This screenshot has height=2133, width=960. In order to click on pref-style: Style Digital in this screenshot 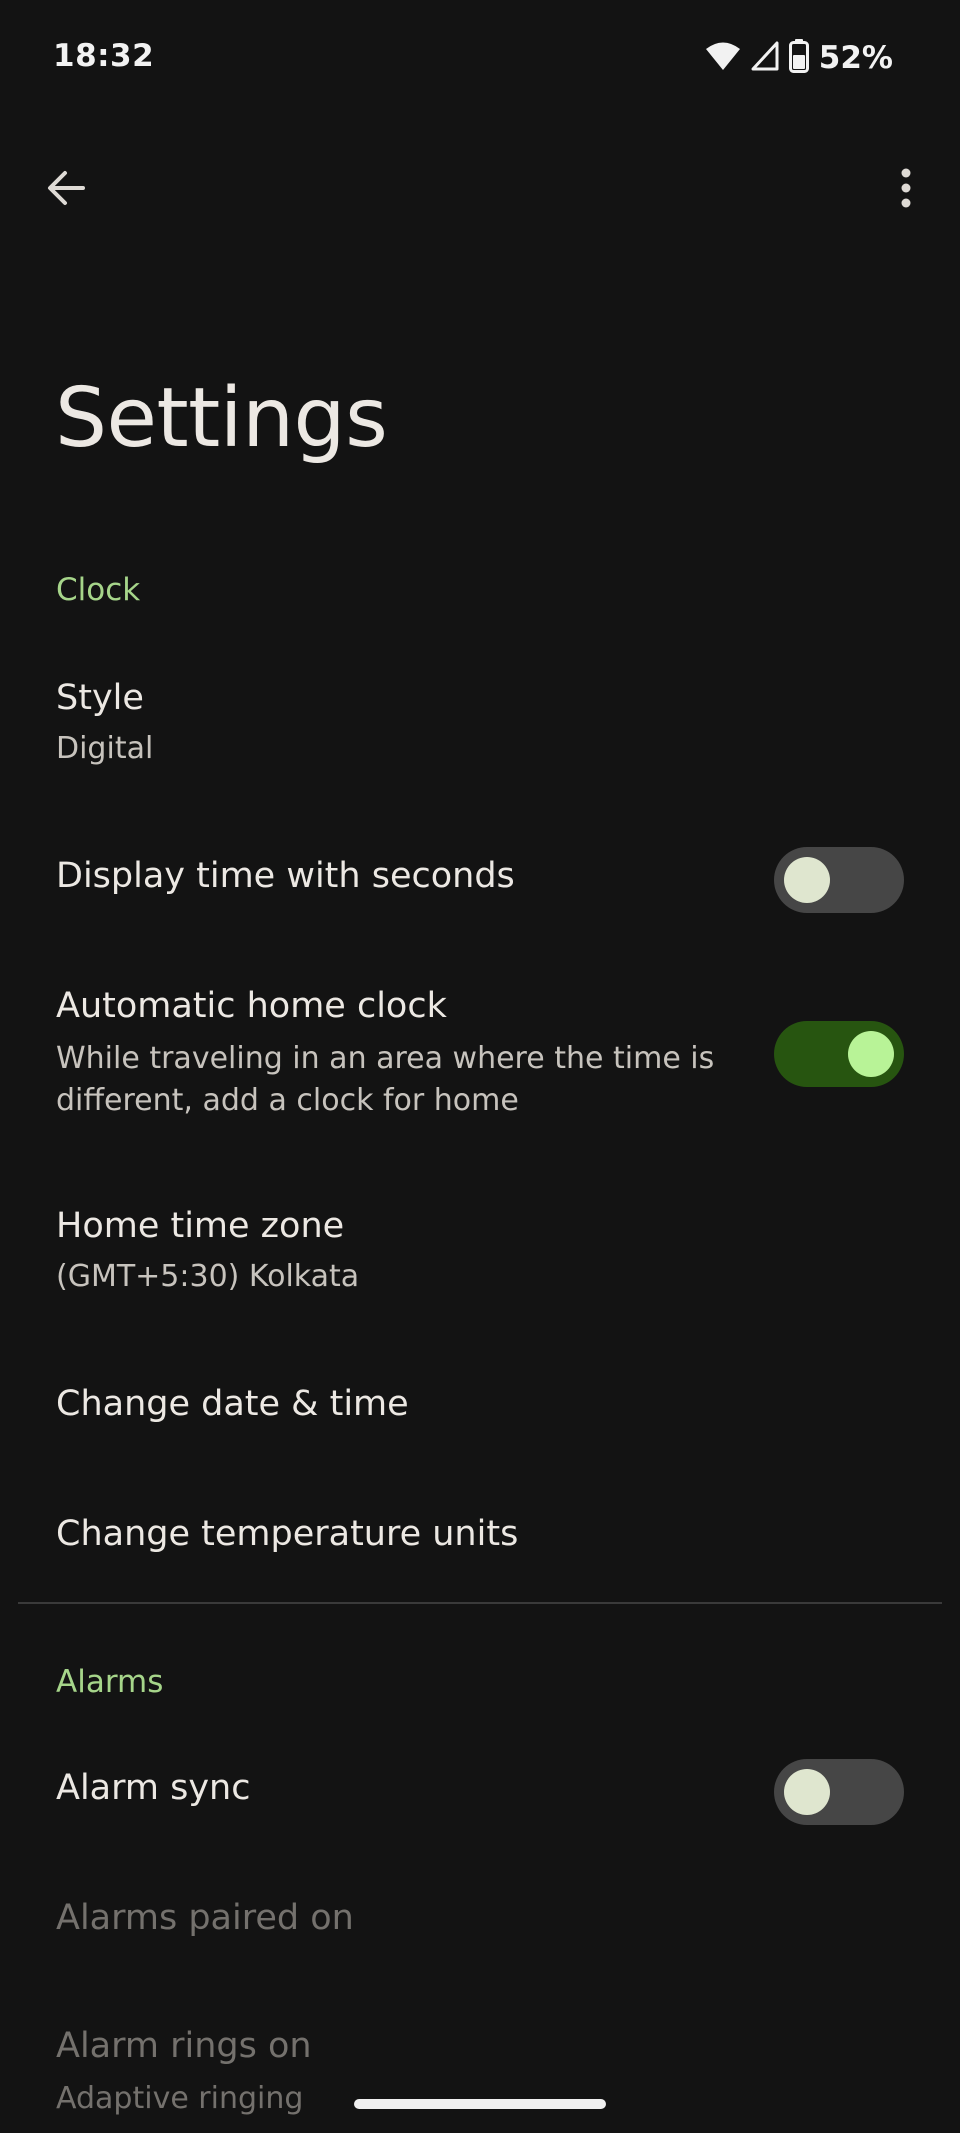, I will do `click(480, 720)`.